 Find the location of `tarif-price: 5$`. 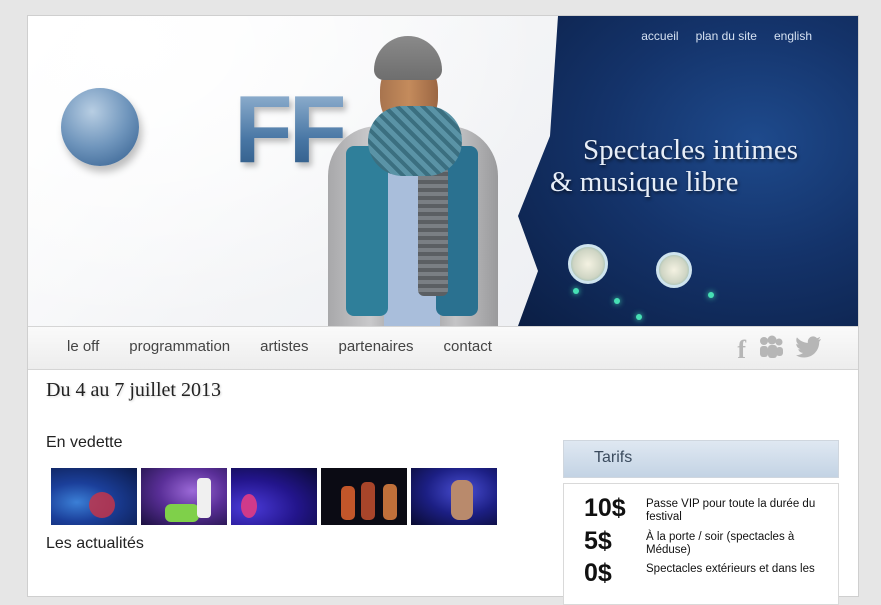

tarif-price: 5$ is located at coordinates (598, 541).